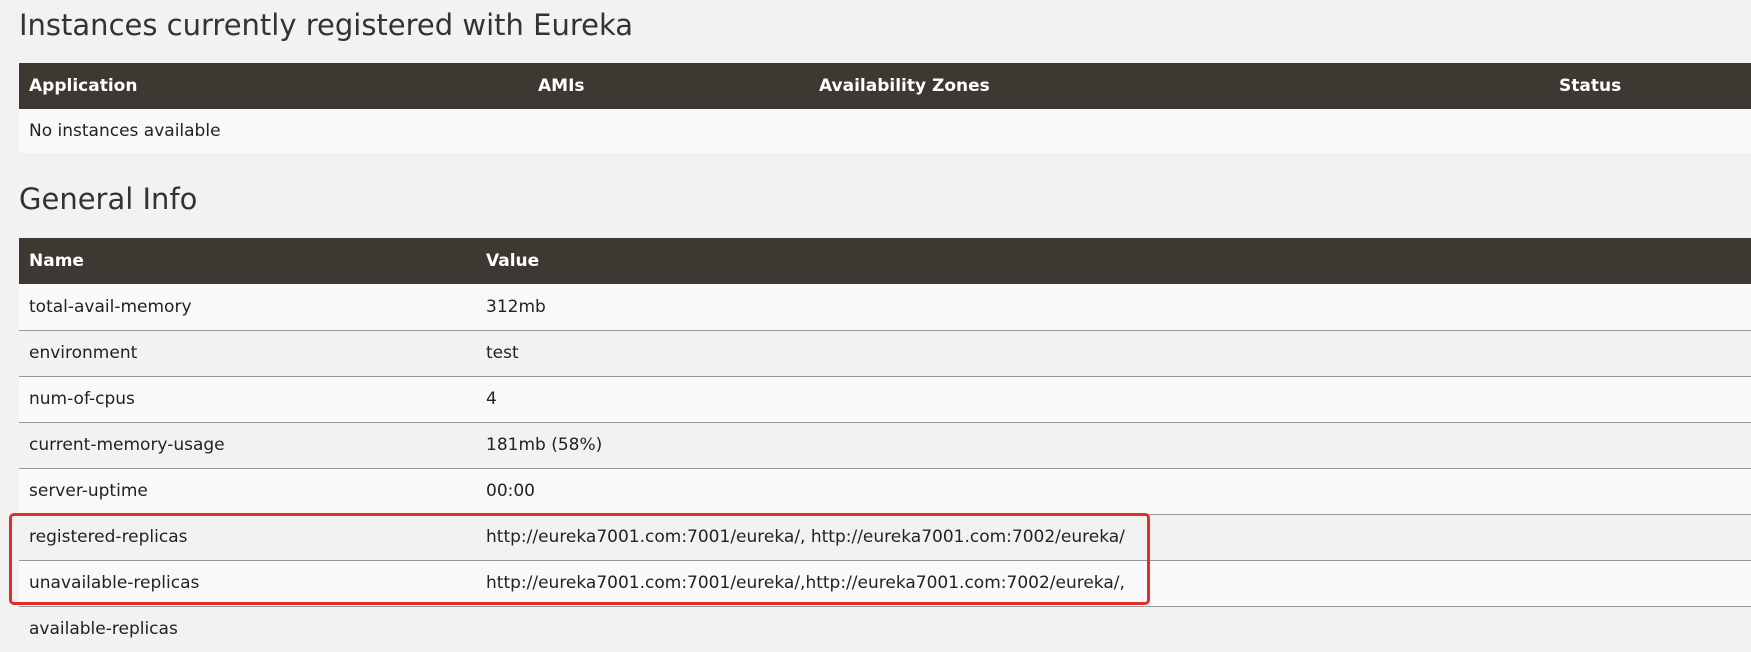 The image size is (1751, 652). I want to click on info-value-environment: test, so click(1113, 353).